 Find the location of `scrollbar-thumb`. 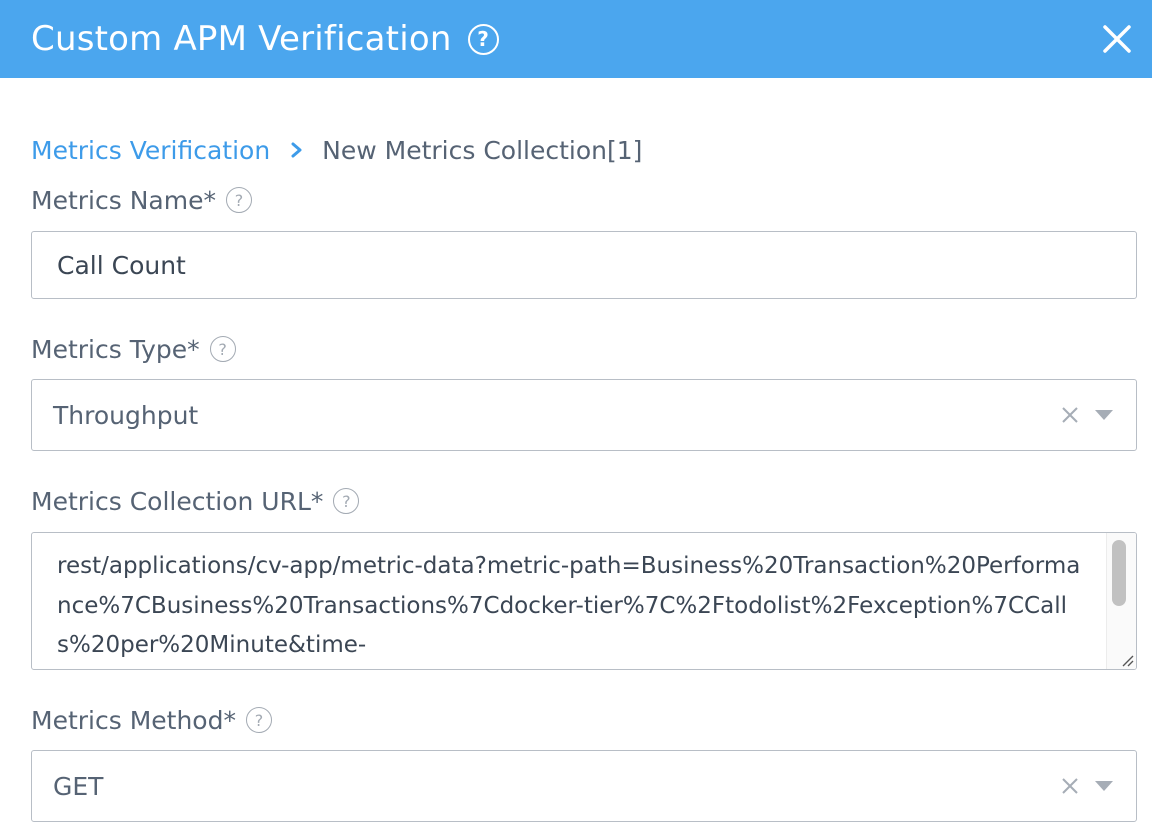

scrollbar-thumb is located at coordinates (1119, 573).